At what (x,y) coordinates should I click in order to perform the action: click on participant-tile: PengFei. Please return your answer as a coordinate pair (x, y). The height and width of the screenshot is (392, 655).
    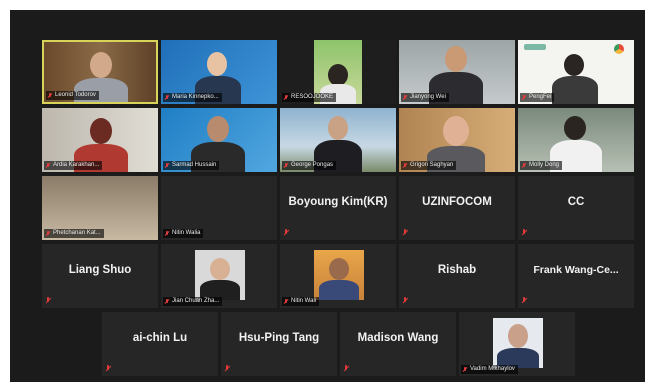
    Looking at the image, I should click on (576, 72).